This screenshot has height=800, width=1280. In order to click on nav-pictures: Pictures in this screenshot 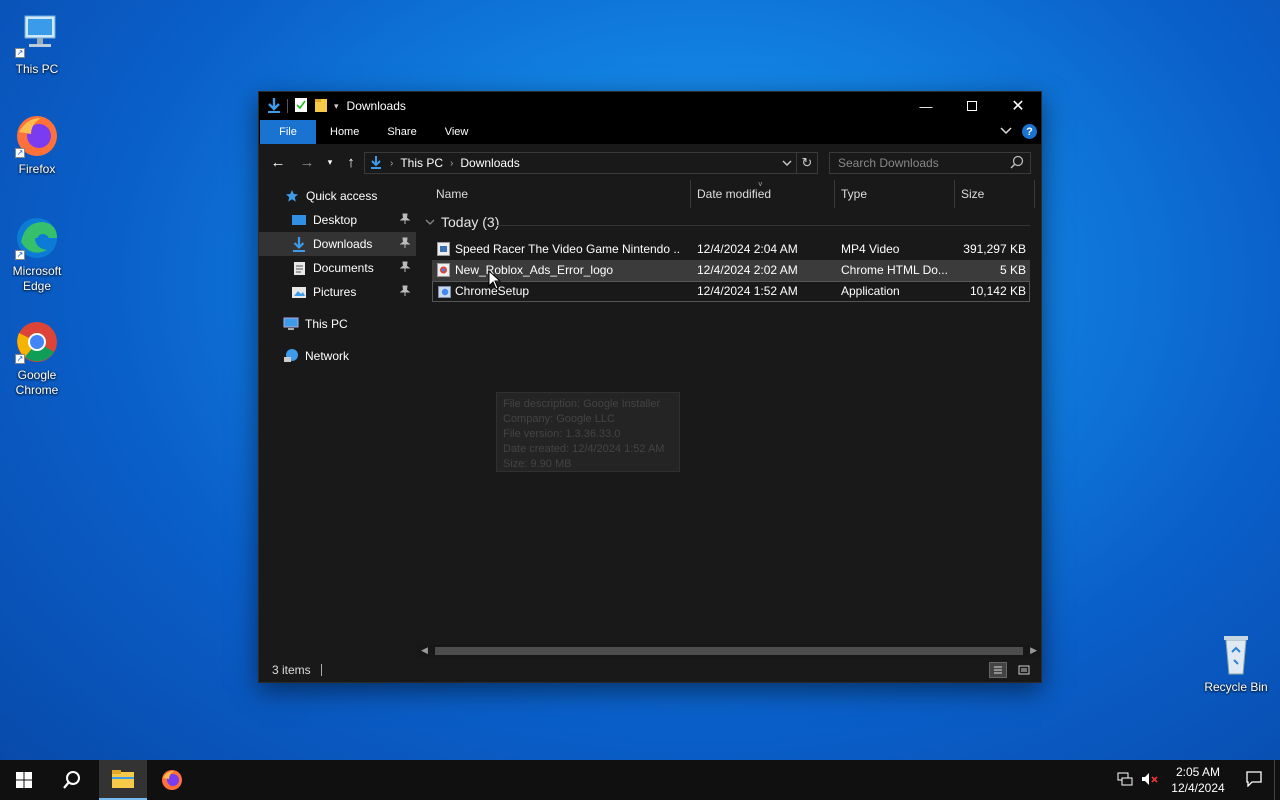, I will do `click(337, 292)`.